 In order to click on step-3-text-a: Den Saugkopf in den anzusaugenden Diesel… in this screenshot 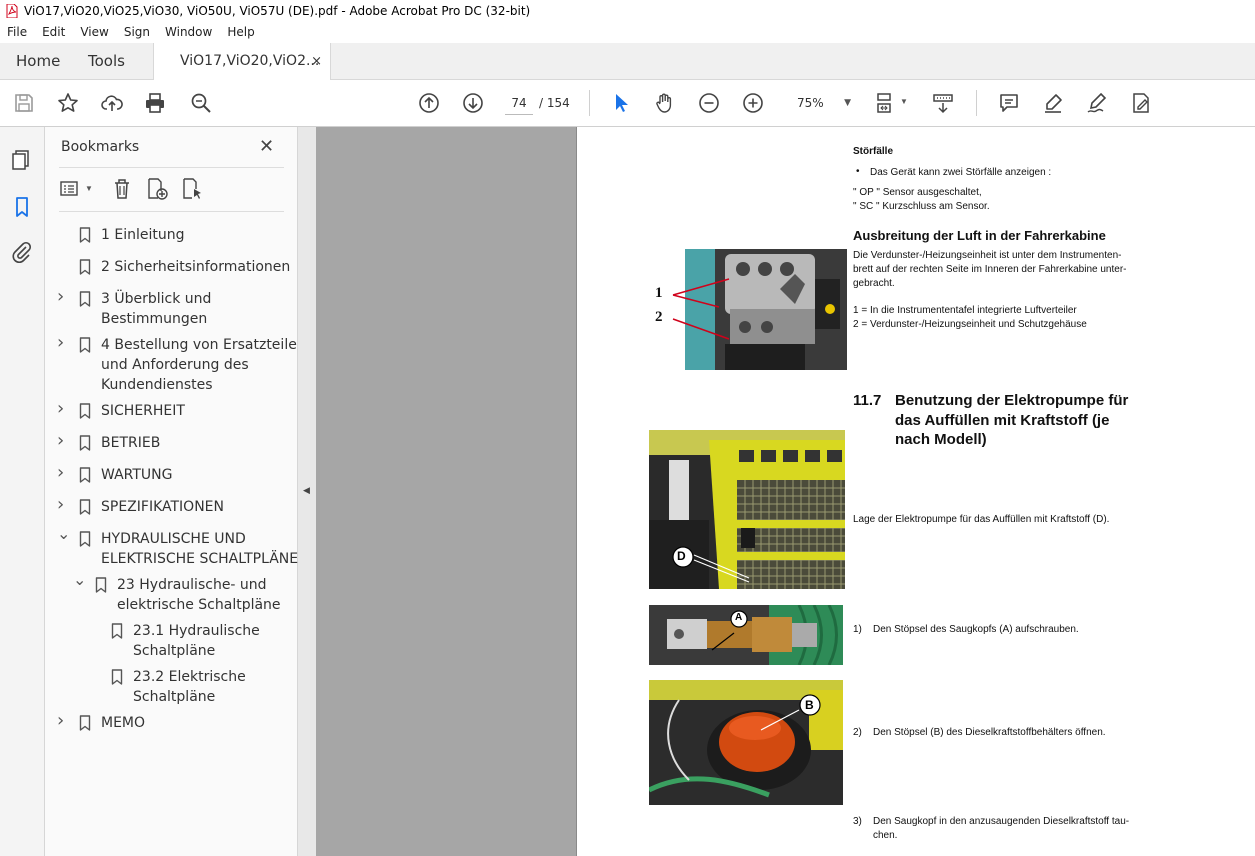, I will do `click(1001, 821)`.